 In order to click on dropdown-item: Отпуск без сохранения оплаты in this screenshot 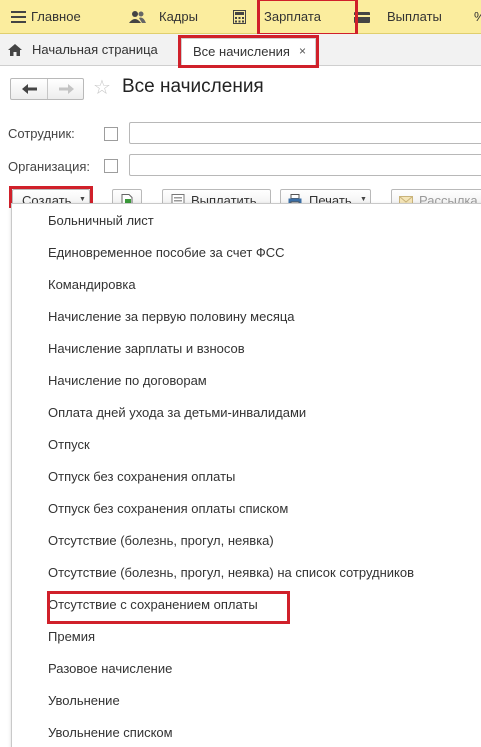, I will do `click(141, 479)`.